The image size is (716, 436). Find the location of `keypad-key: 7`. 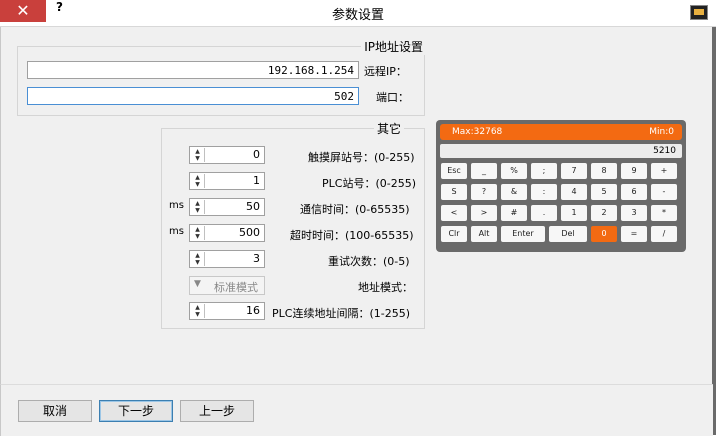

keypad-key: 7 is located at coordinates (574, 171).